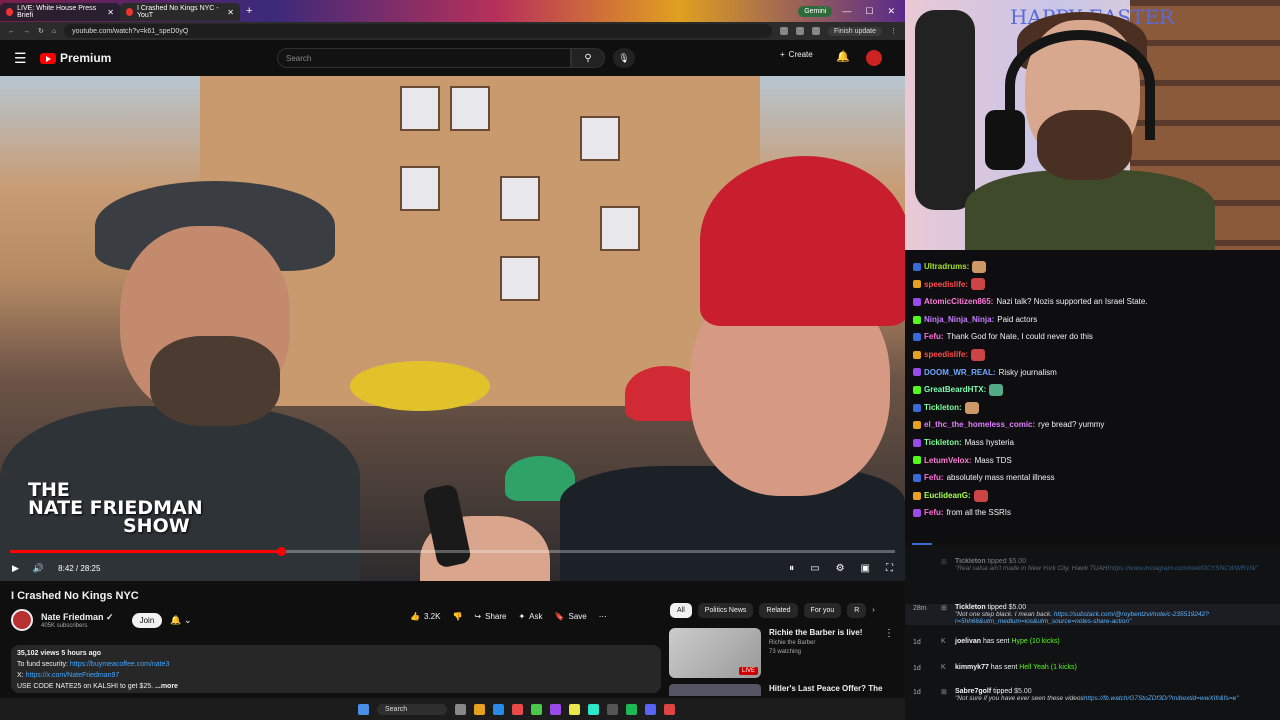 The height and width of the screenshot is (720, 1280). I want to click on maximize-icon: ☐, so click(869, 11).